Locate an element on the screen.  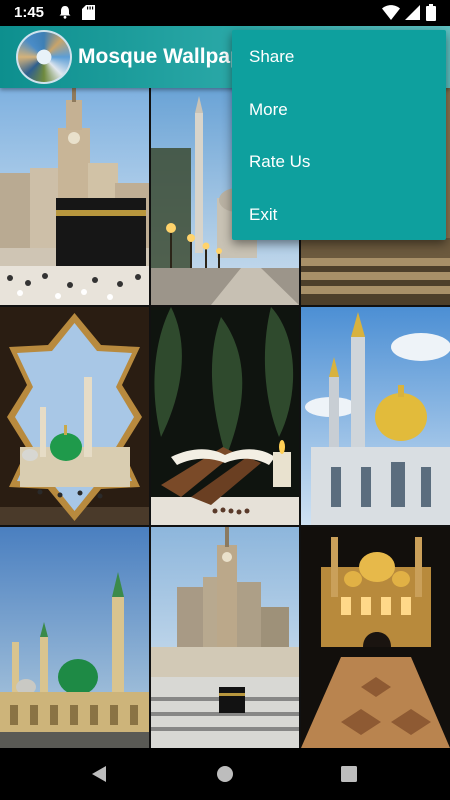
system-nav-bar is located at coordinates (225, 774).